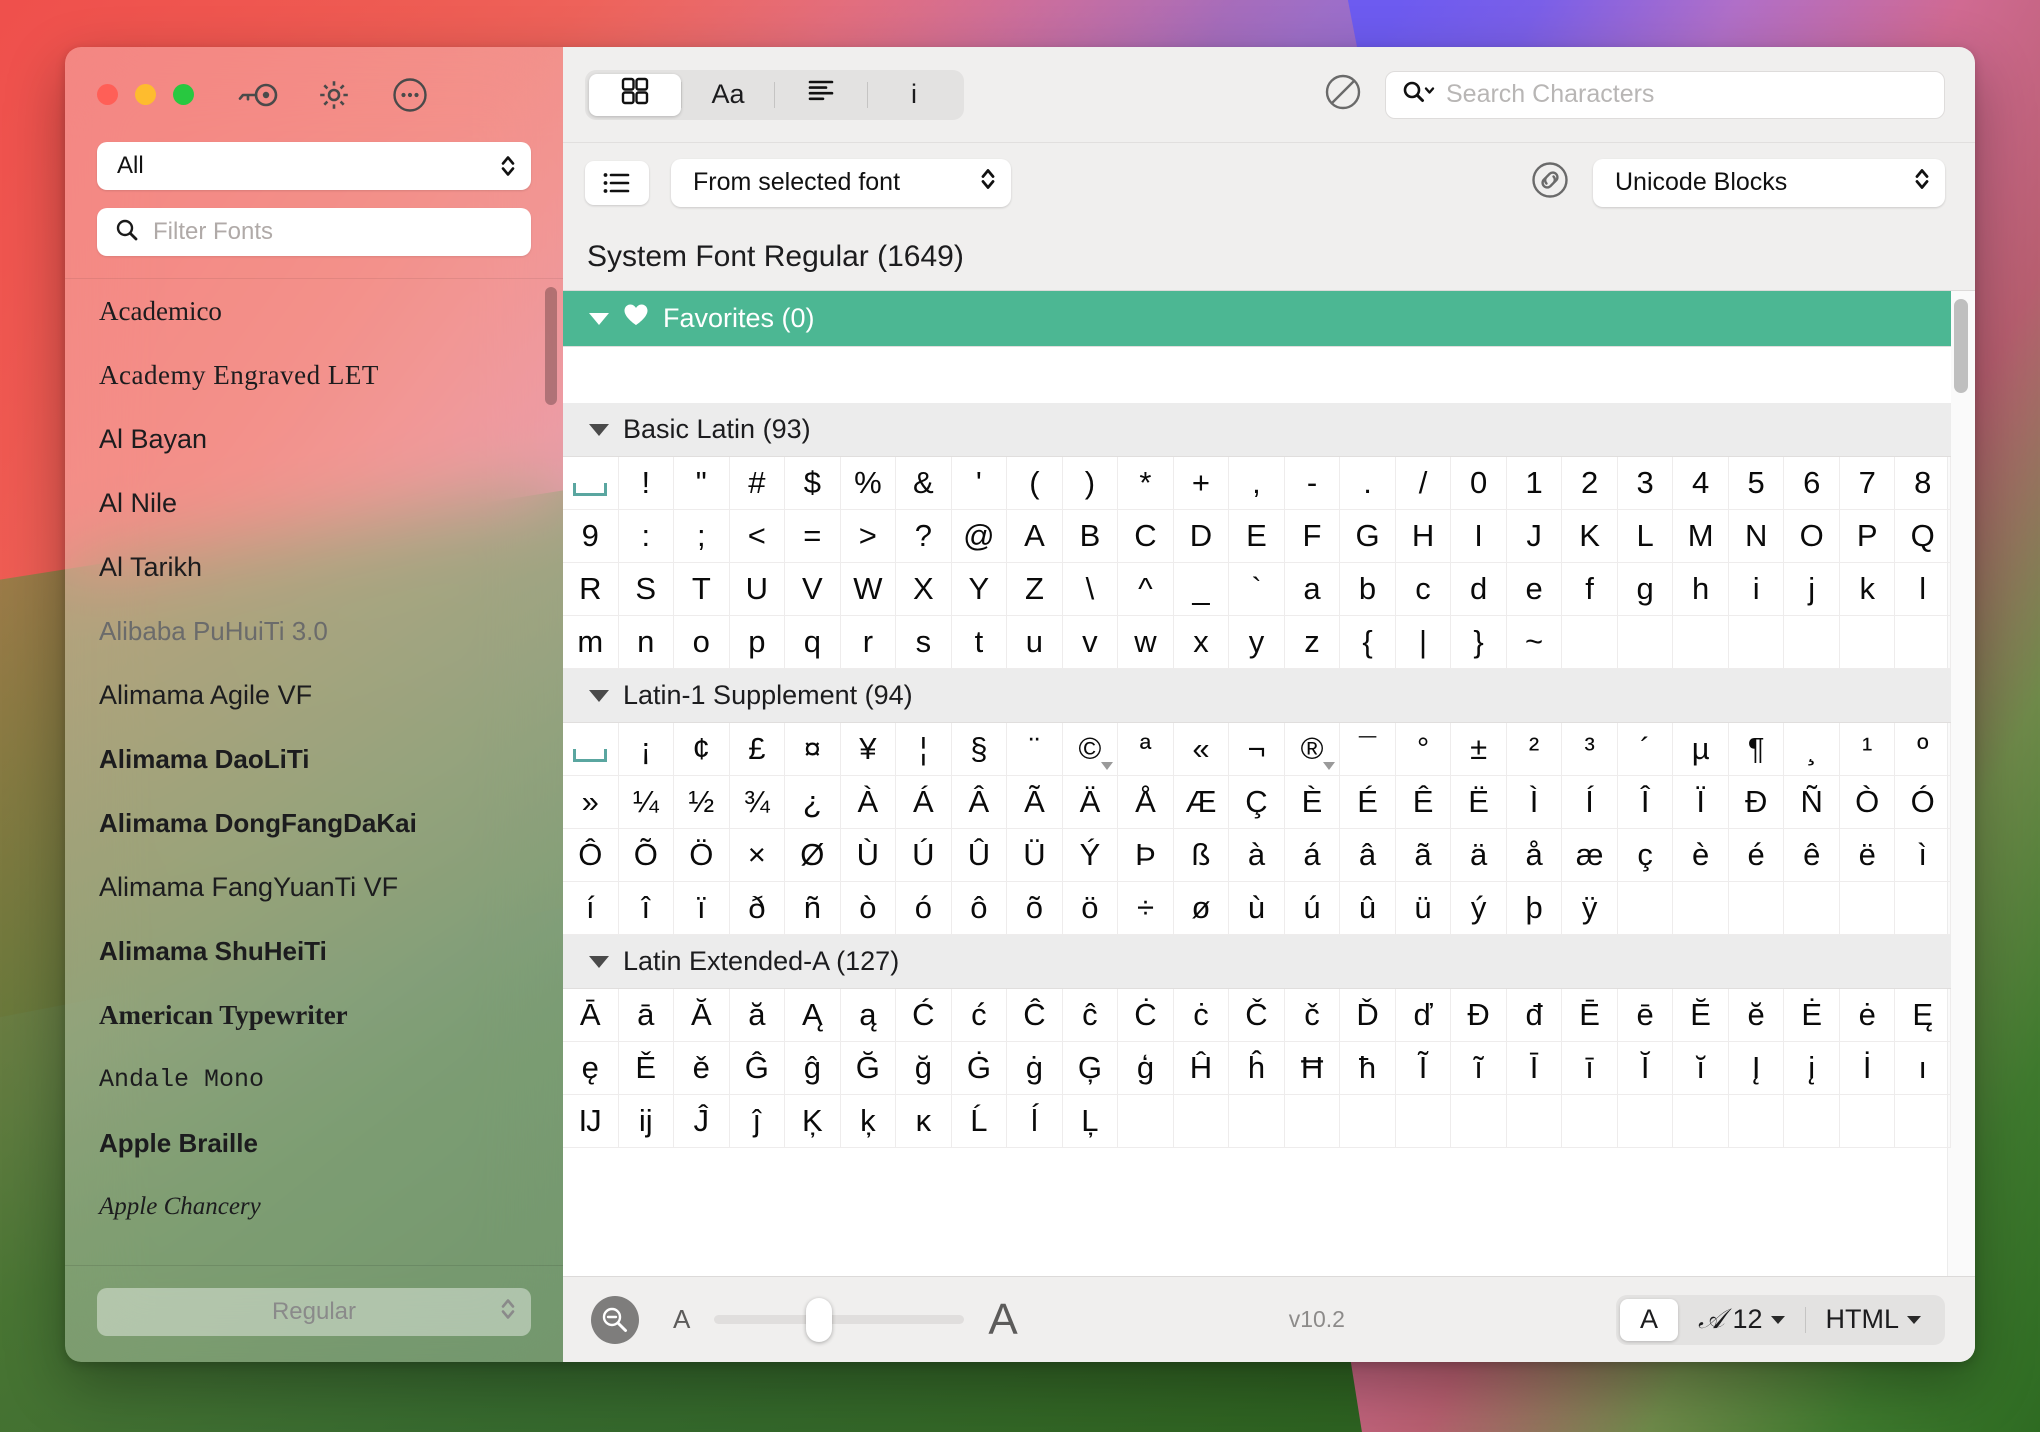 This screenshot has height=1432, width=2040. I want to click on character-cell: ă, so click(757, 1015).